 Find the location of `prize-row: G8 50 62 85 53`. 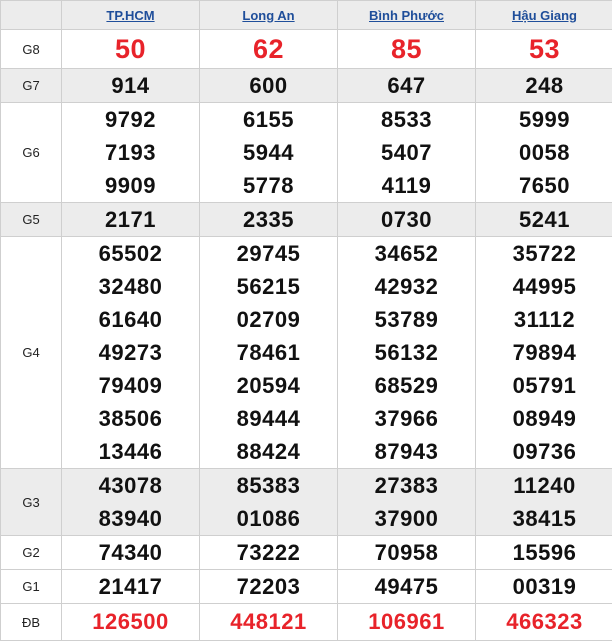

prize-row: G8 50 62 85 53 is located at coordinates (306, 49).